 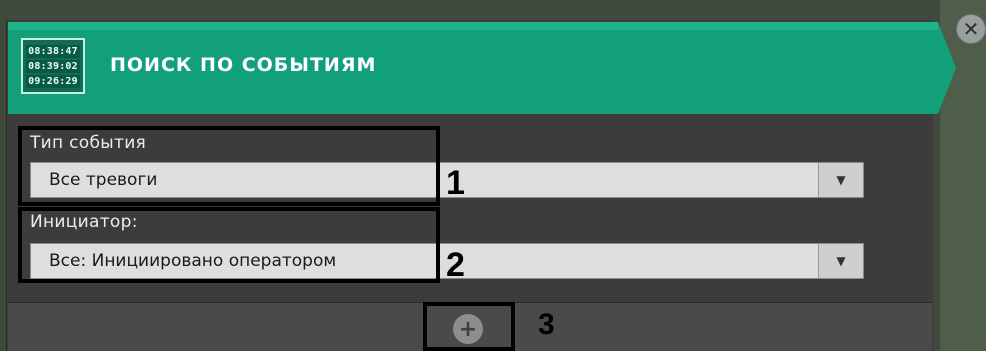 I want to click on icon-time-3: 09:26:29, so click(x=53, y=81).